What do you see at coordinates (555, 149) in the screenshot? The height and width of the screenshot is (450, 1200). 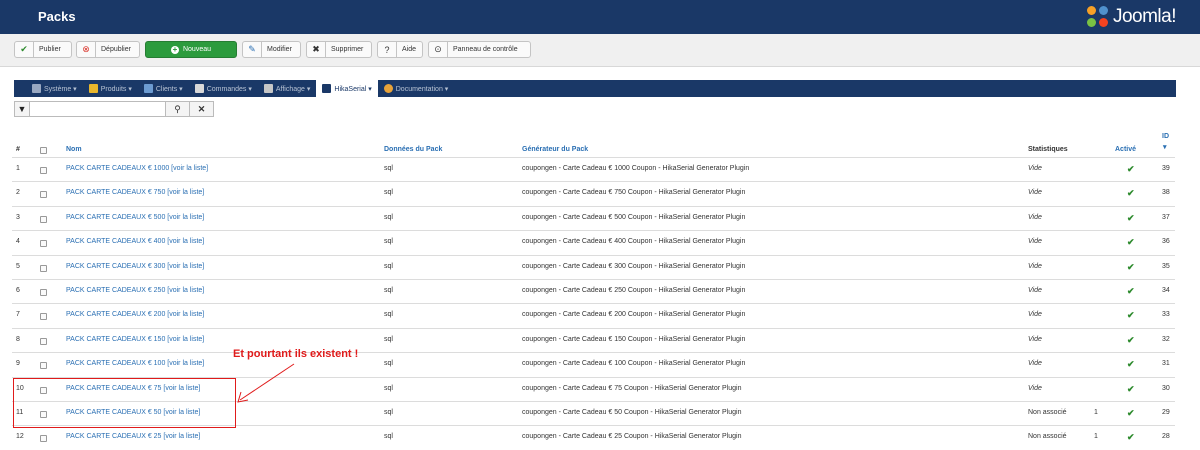 I see `col-generator: Générateur du Pack` at bounding box center [555, 149].